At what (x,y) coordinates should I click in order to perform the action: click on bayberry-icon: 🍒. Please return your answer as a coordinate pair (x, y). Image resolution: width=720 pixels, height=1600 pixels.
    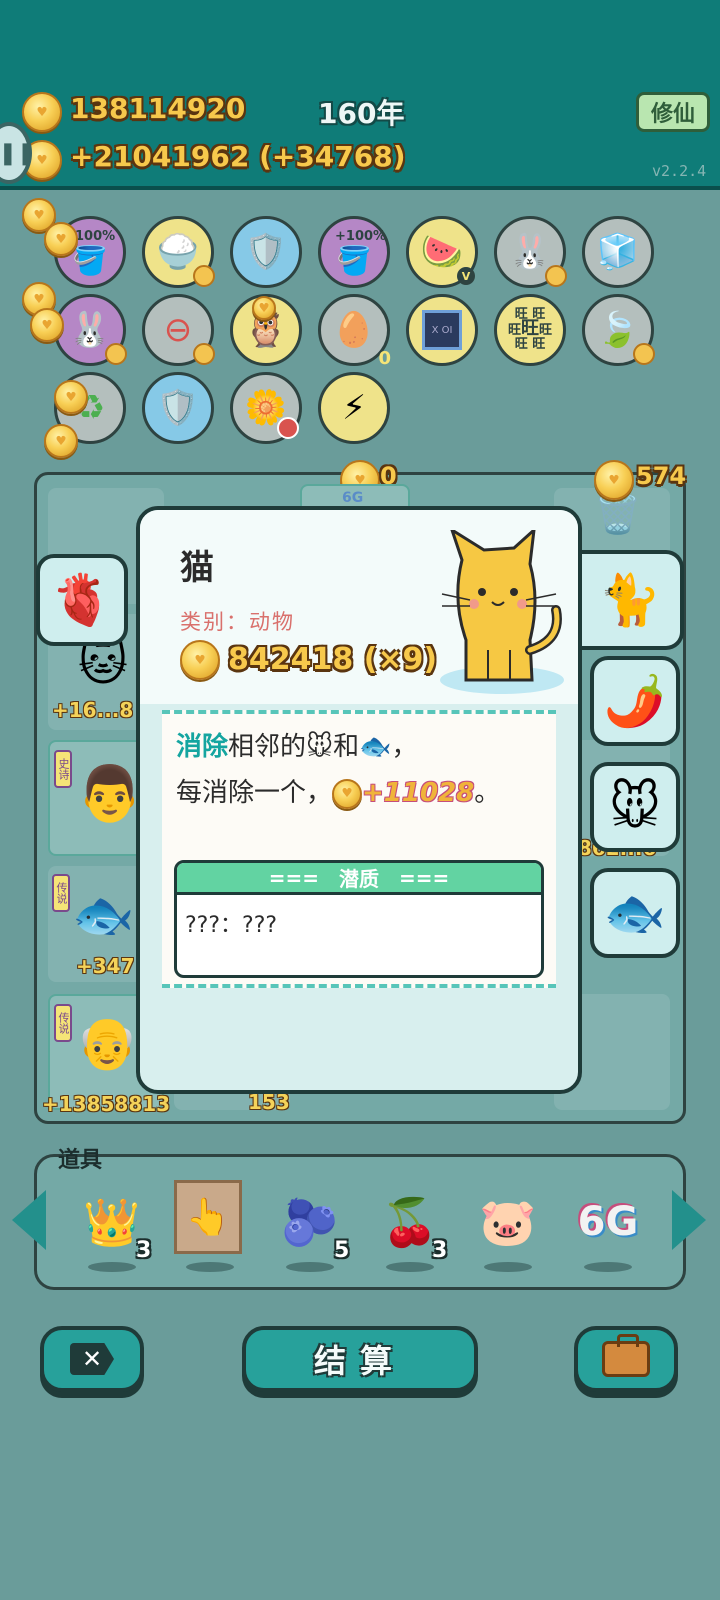
    Looking at the image, I should click on (410, 1221).